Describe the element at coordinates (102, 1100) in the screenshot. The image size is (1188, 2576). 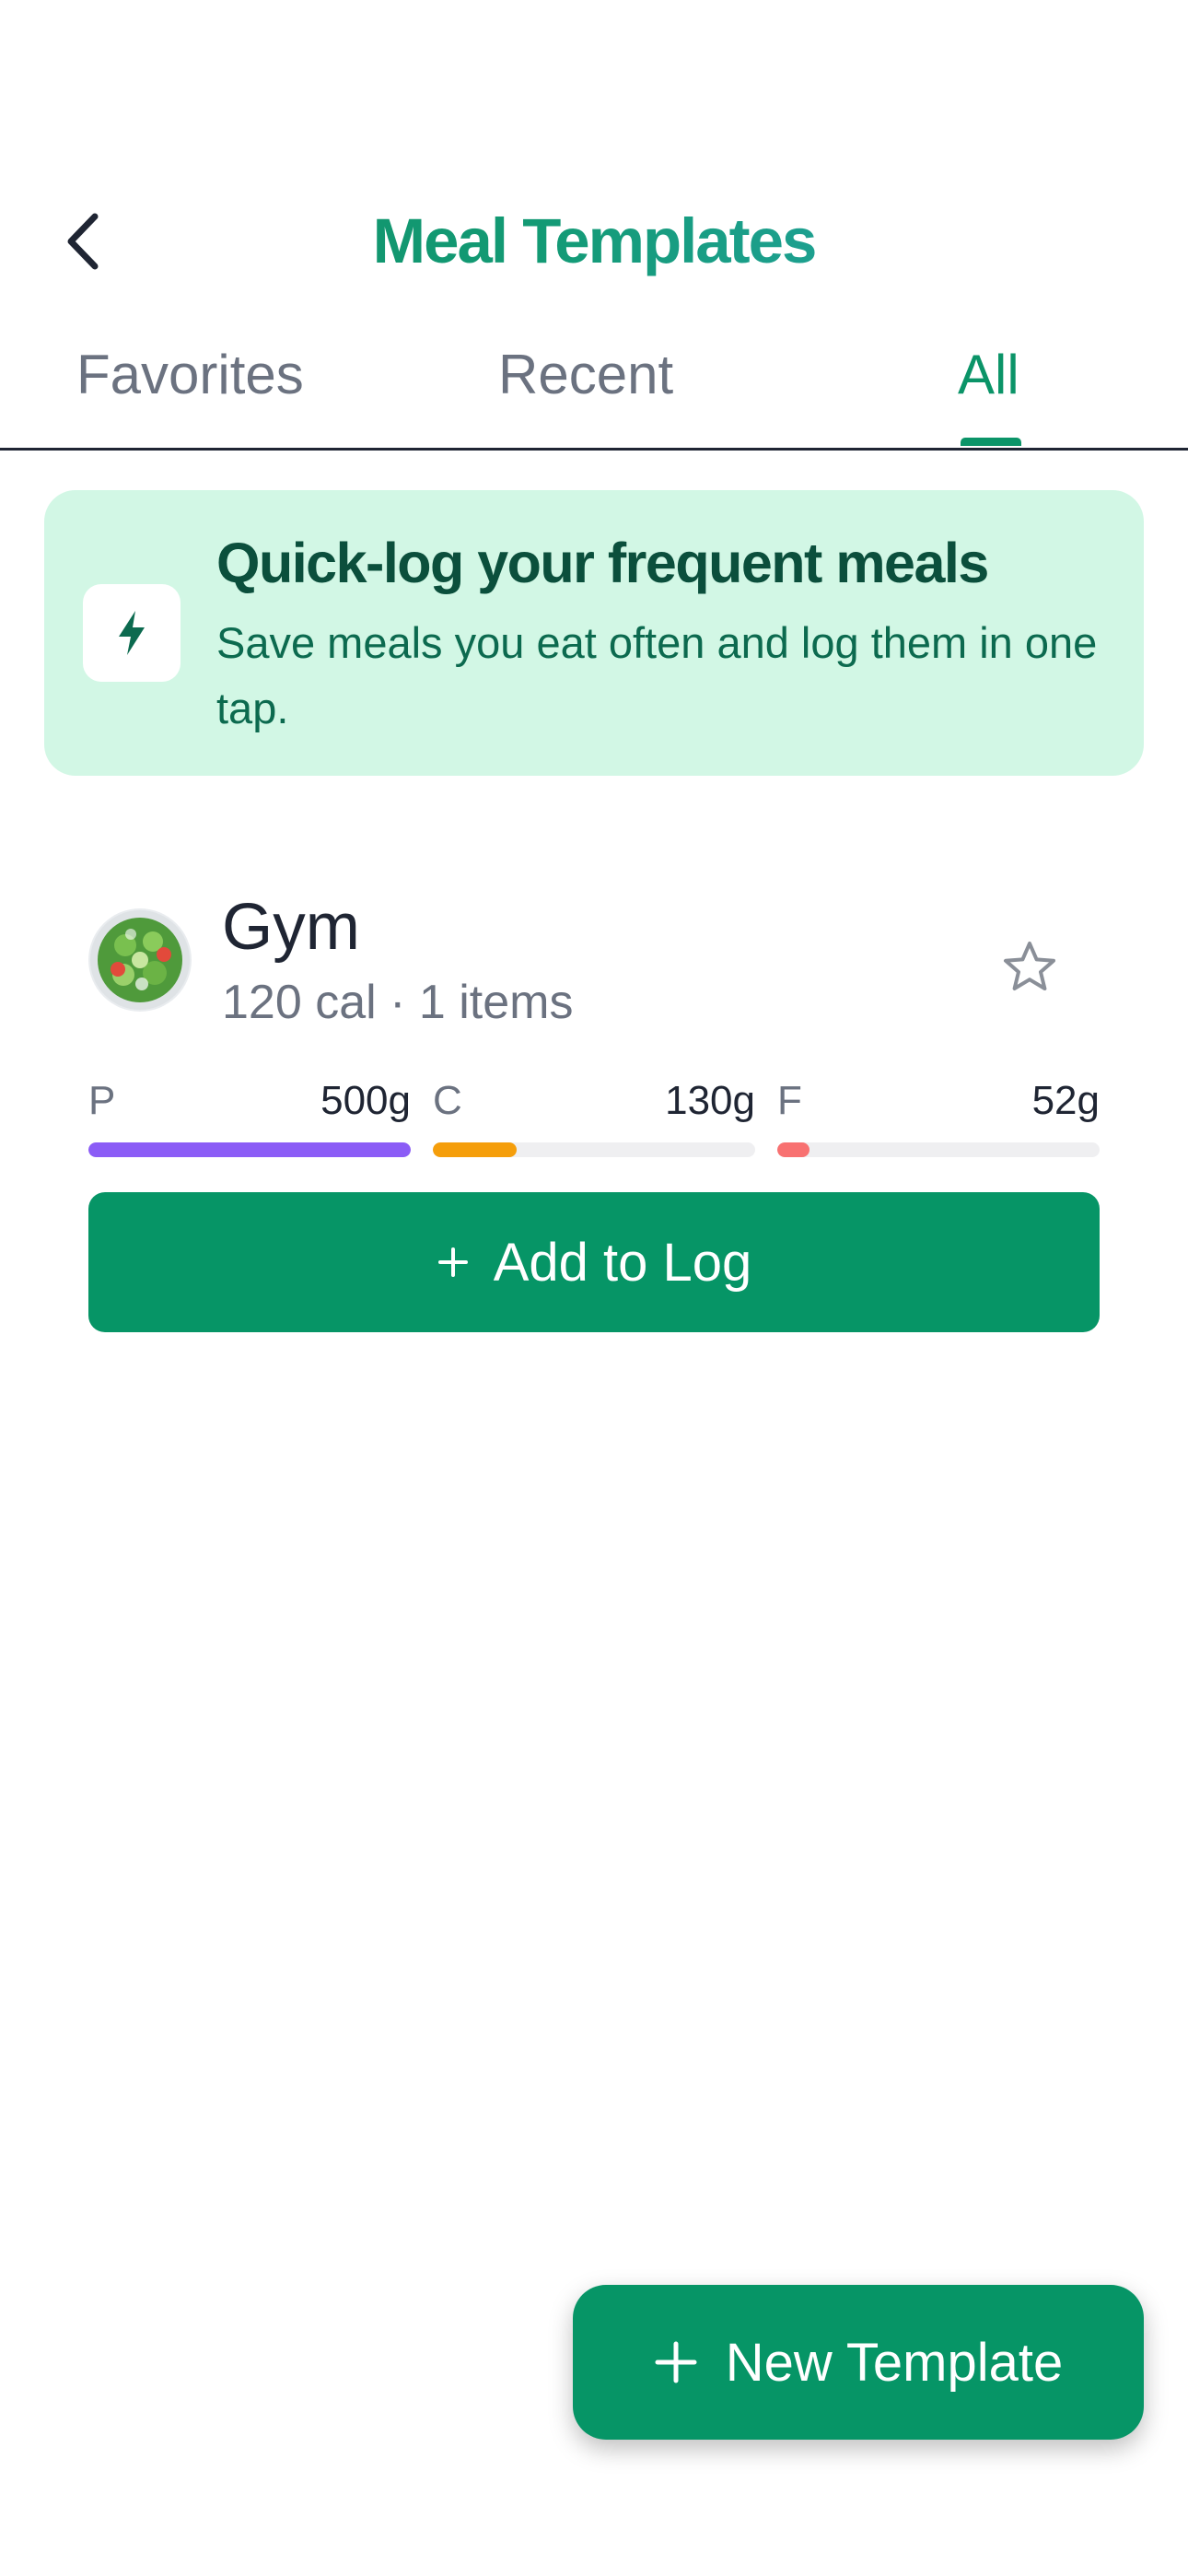
I see `macro-letter: P` at that location.